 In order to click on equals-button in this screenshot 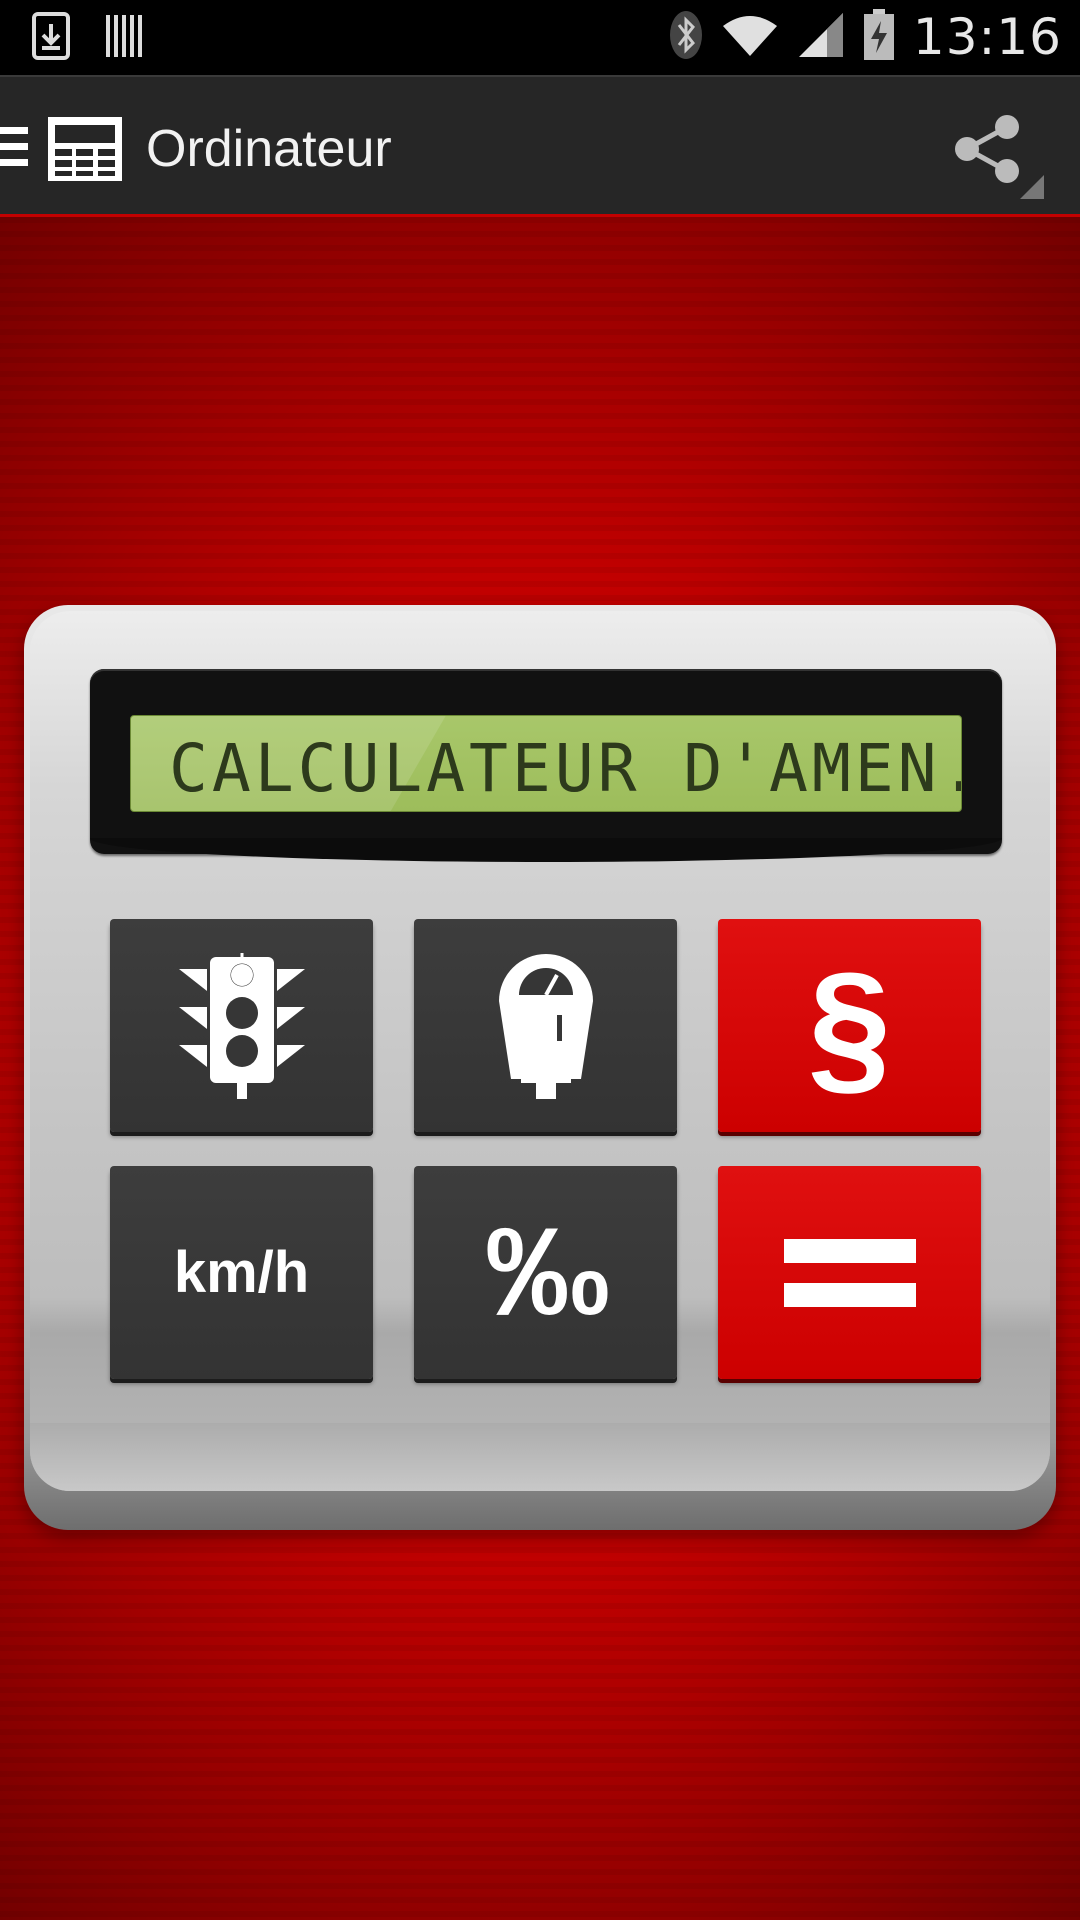, I will do `click(849, 1272)`.